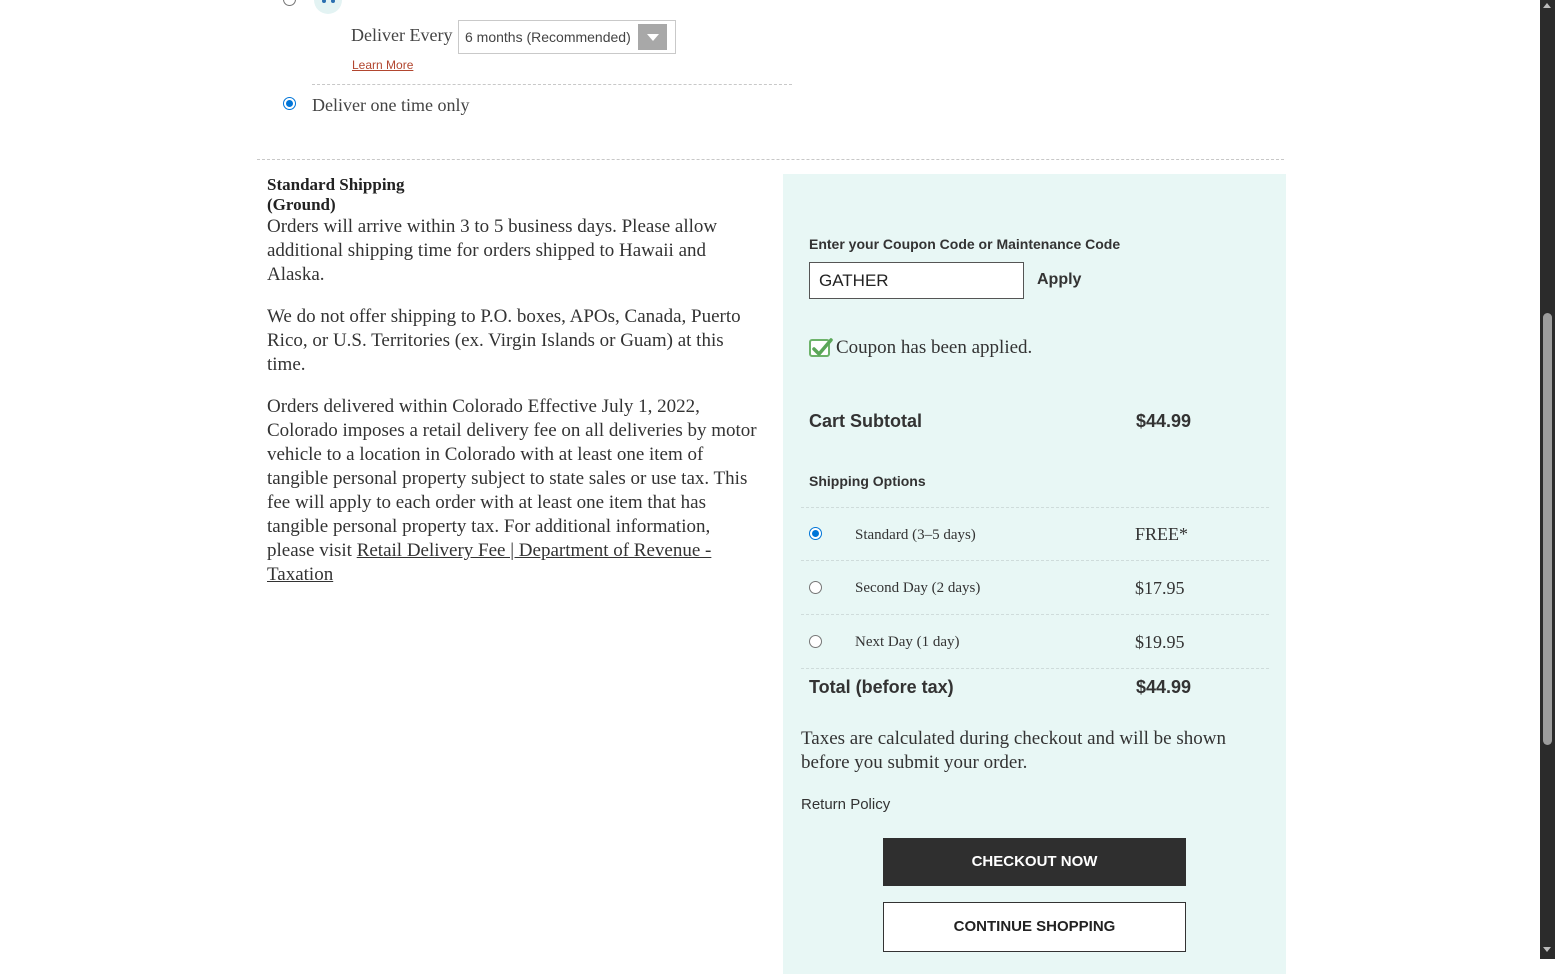 This screenshot has height=974, width=1555. What do you see at coordinates (1547, 949) in the screenshot?
I see `scroll-down-icon` at bounding box center [1547, 949].